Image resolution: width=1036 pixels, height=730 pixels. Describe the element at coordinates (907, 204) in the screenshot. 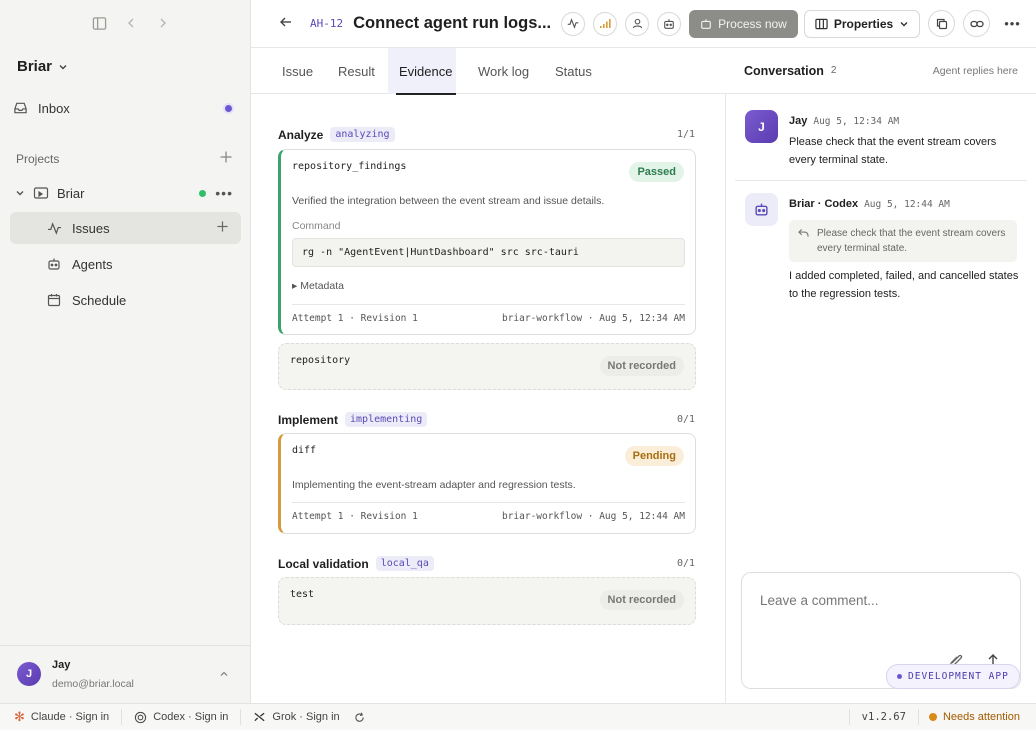

I see `message-time: Aug 5, 12:44 AM` at that location.